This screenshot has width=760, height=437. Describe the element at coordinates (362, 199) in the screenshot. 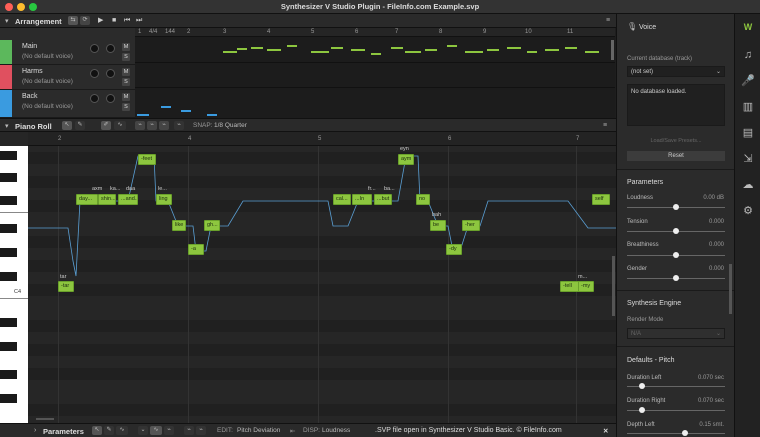

I see `note-block: ...In` at that location.